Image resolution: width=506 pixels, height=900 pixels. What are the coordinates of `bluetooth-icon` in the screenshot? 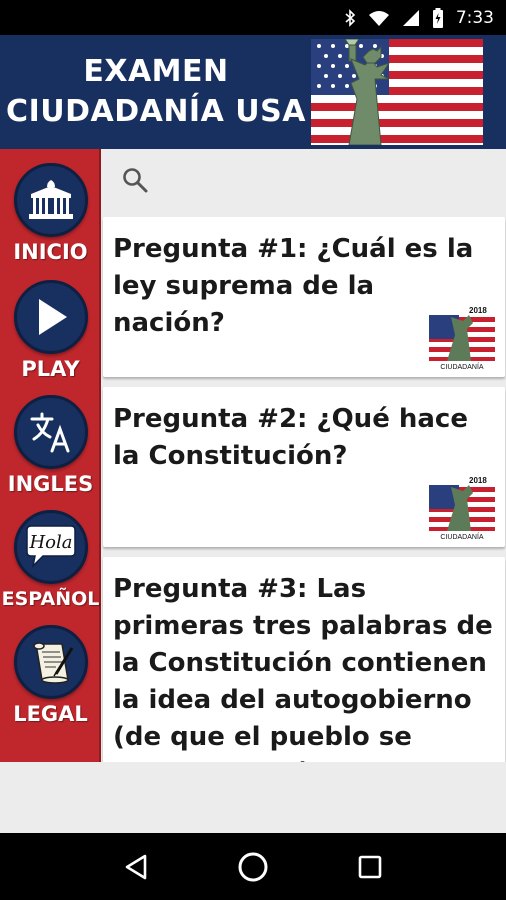 It's located at (350, 17).